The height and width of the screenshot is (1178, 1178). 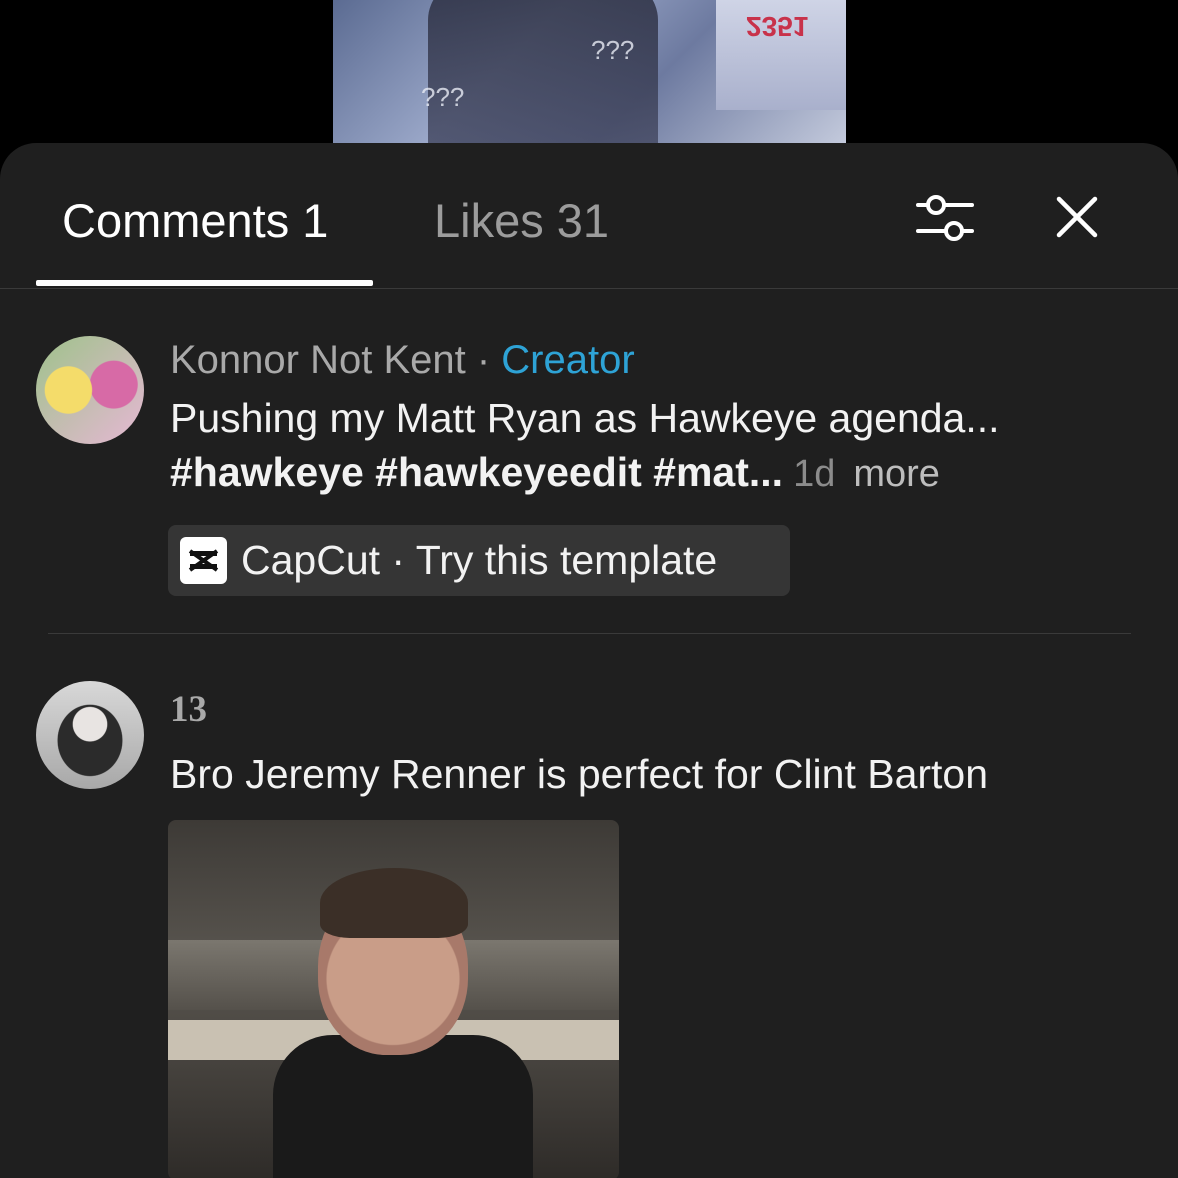 What do you see at coordinates (403, 1106) in the screenshot?
I see `gif-body` at bounding box center [403, 1106].